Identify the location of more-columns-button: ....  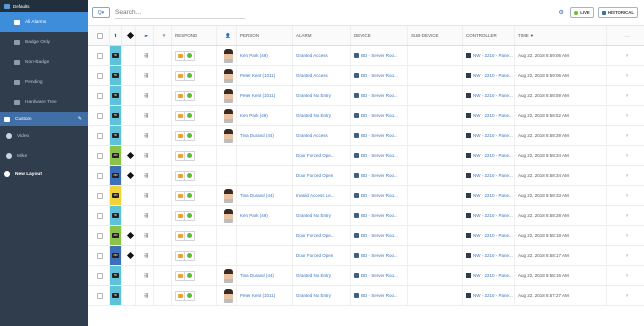
(625, 35).